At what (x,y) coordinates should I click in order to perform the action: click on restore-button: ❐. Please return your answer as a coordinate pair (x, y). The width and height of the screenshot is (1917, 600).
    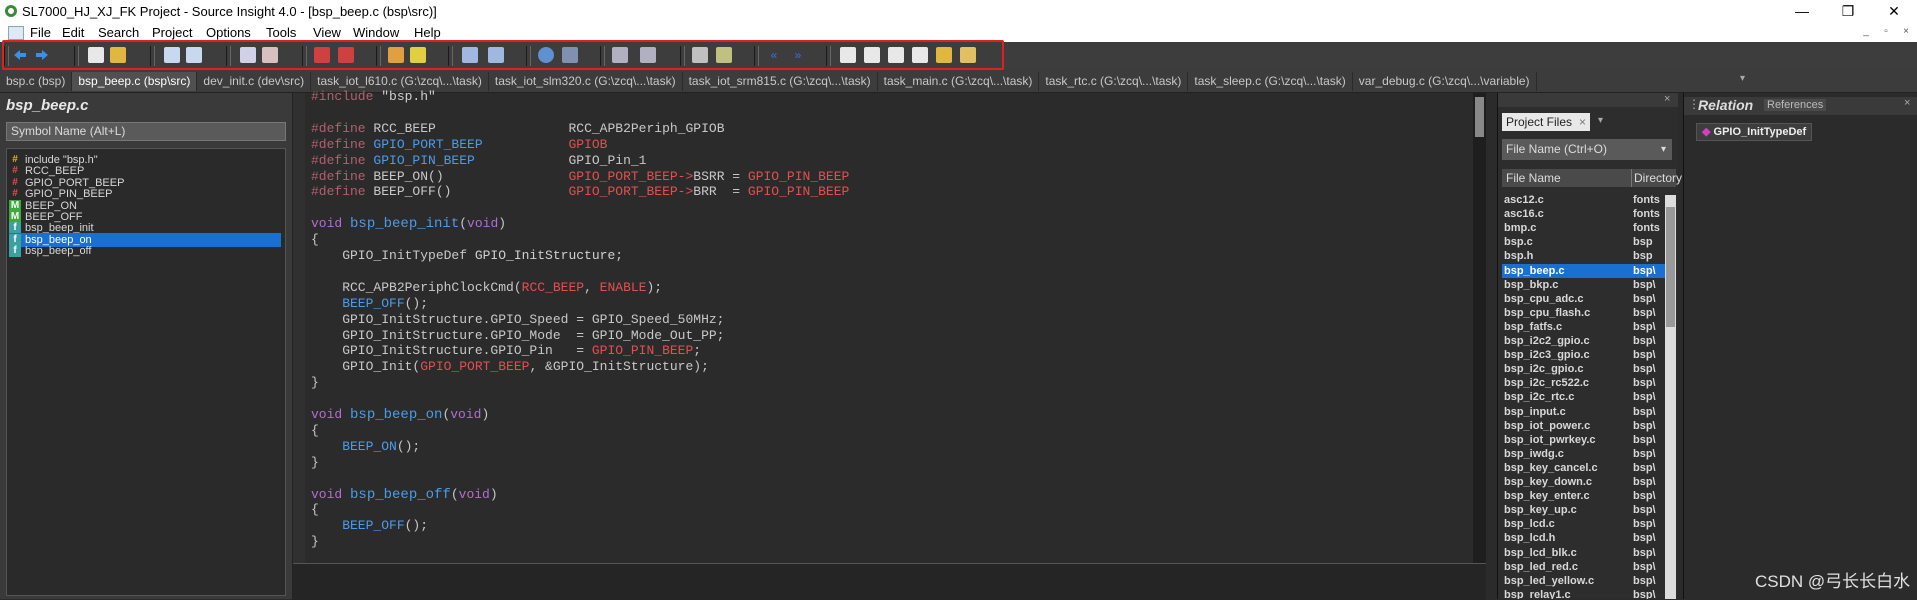
    Looking at the image, I should click on (1848, 11).